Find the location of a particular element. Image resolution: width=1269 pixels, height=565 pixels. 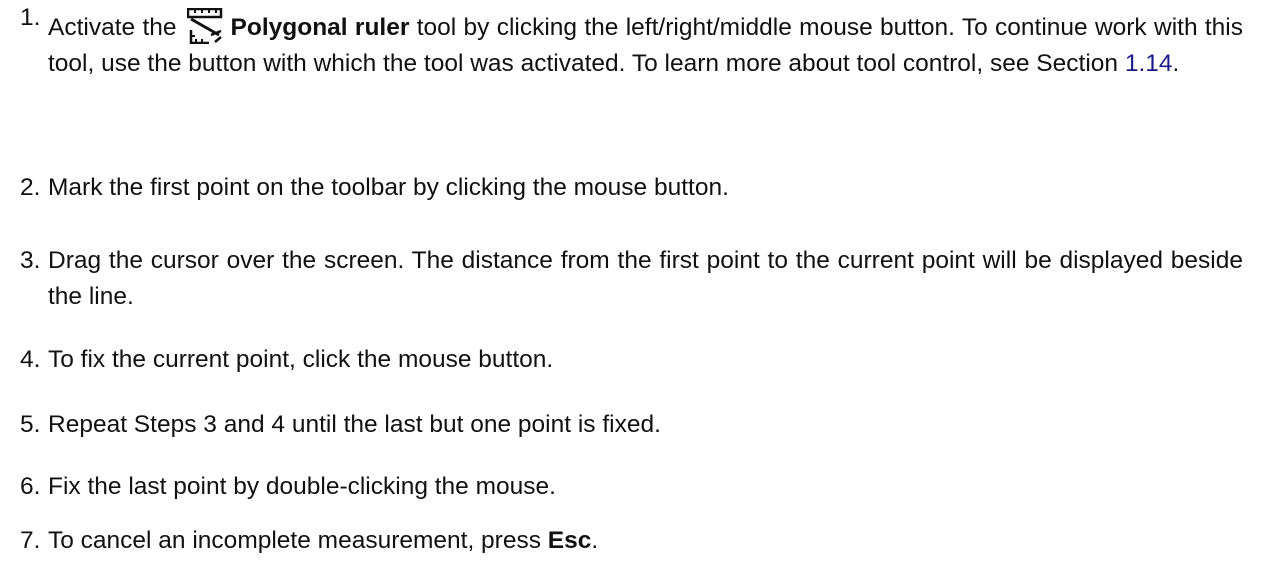

step-number: 7. is located at coordinates (30, 540).